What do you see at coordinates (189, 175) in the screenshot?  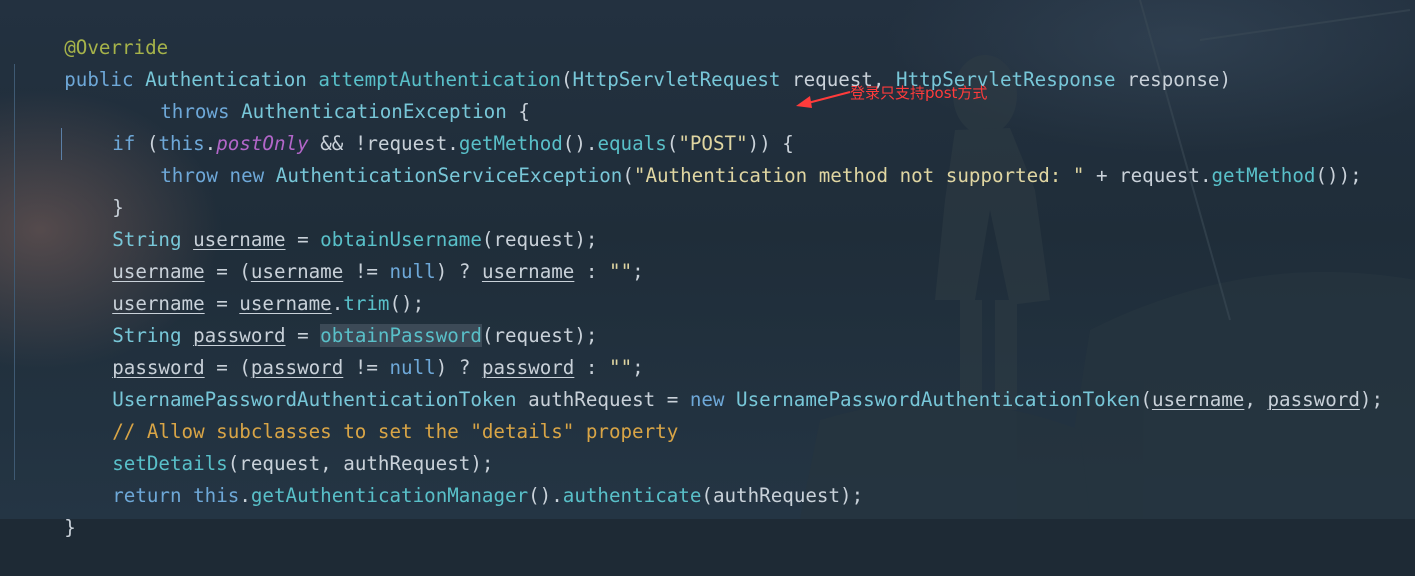 I see `keyword-token: throw` at bounding box center [189, 175].